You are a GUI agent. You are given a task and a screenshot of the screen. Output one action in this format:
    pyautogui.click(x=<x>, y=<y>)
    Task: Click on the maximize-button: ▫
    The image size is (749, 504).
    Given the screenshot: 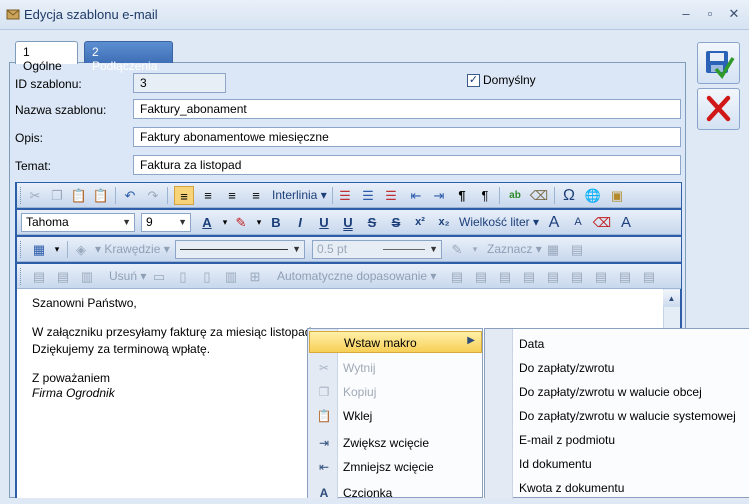 What is the action you would take?
    pyautogui.click(x=710, y=14)
    